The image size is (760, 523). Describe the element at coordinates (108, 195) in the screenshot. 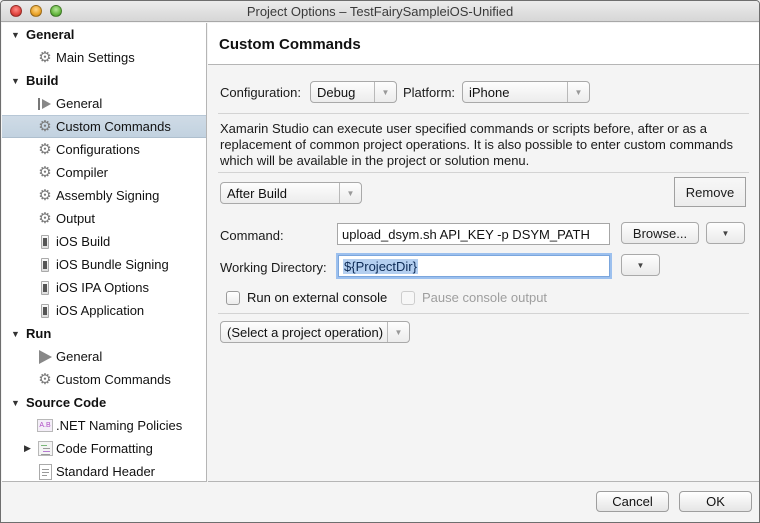

I see `tree-item-label: Assembly Signing` at that location.